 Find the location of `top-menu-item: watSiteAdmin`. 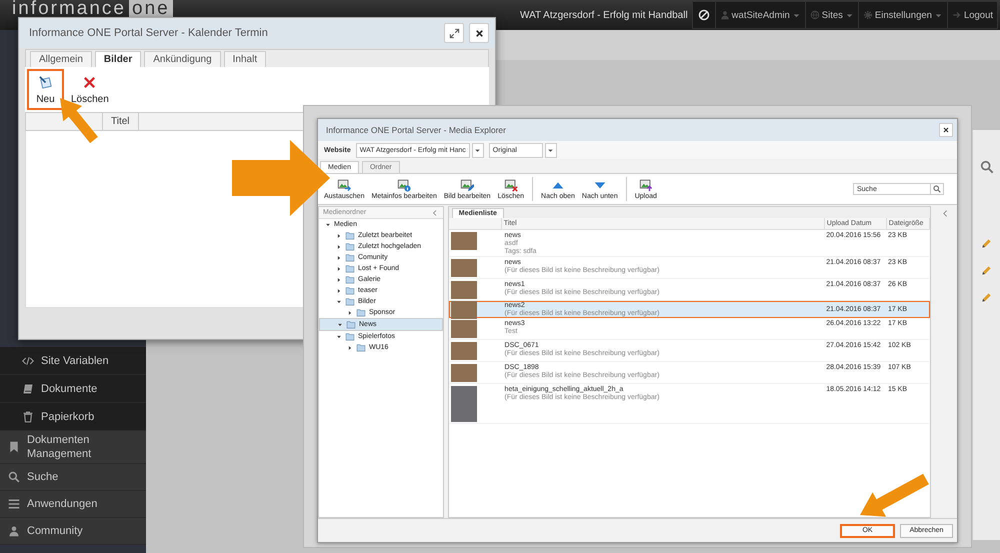

top-menu-item: watSiteAdmin is located at coordinates (759, 15).